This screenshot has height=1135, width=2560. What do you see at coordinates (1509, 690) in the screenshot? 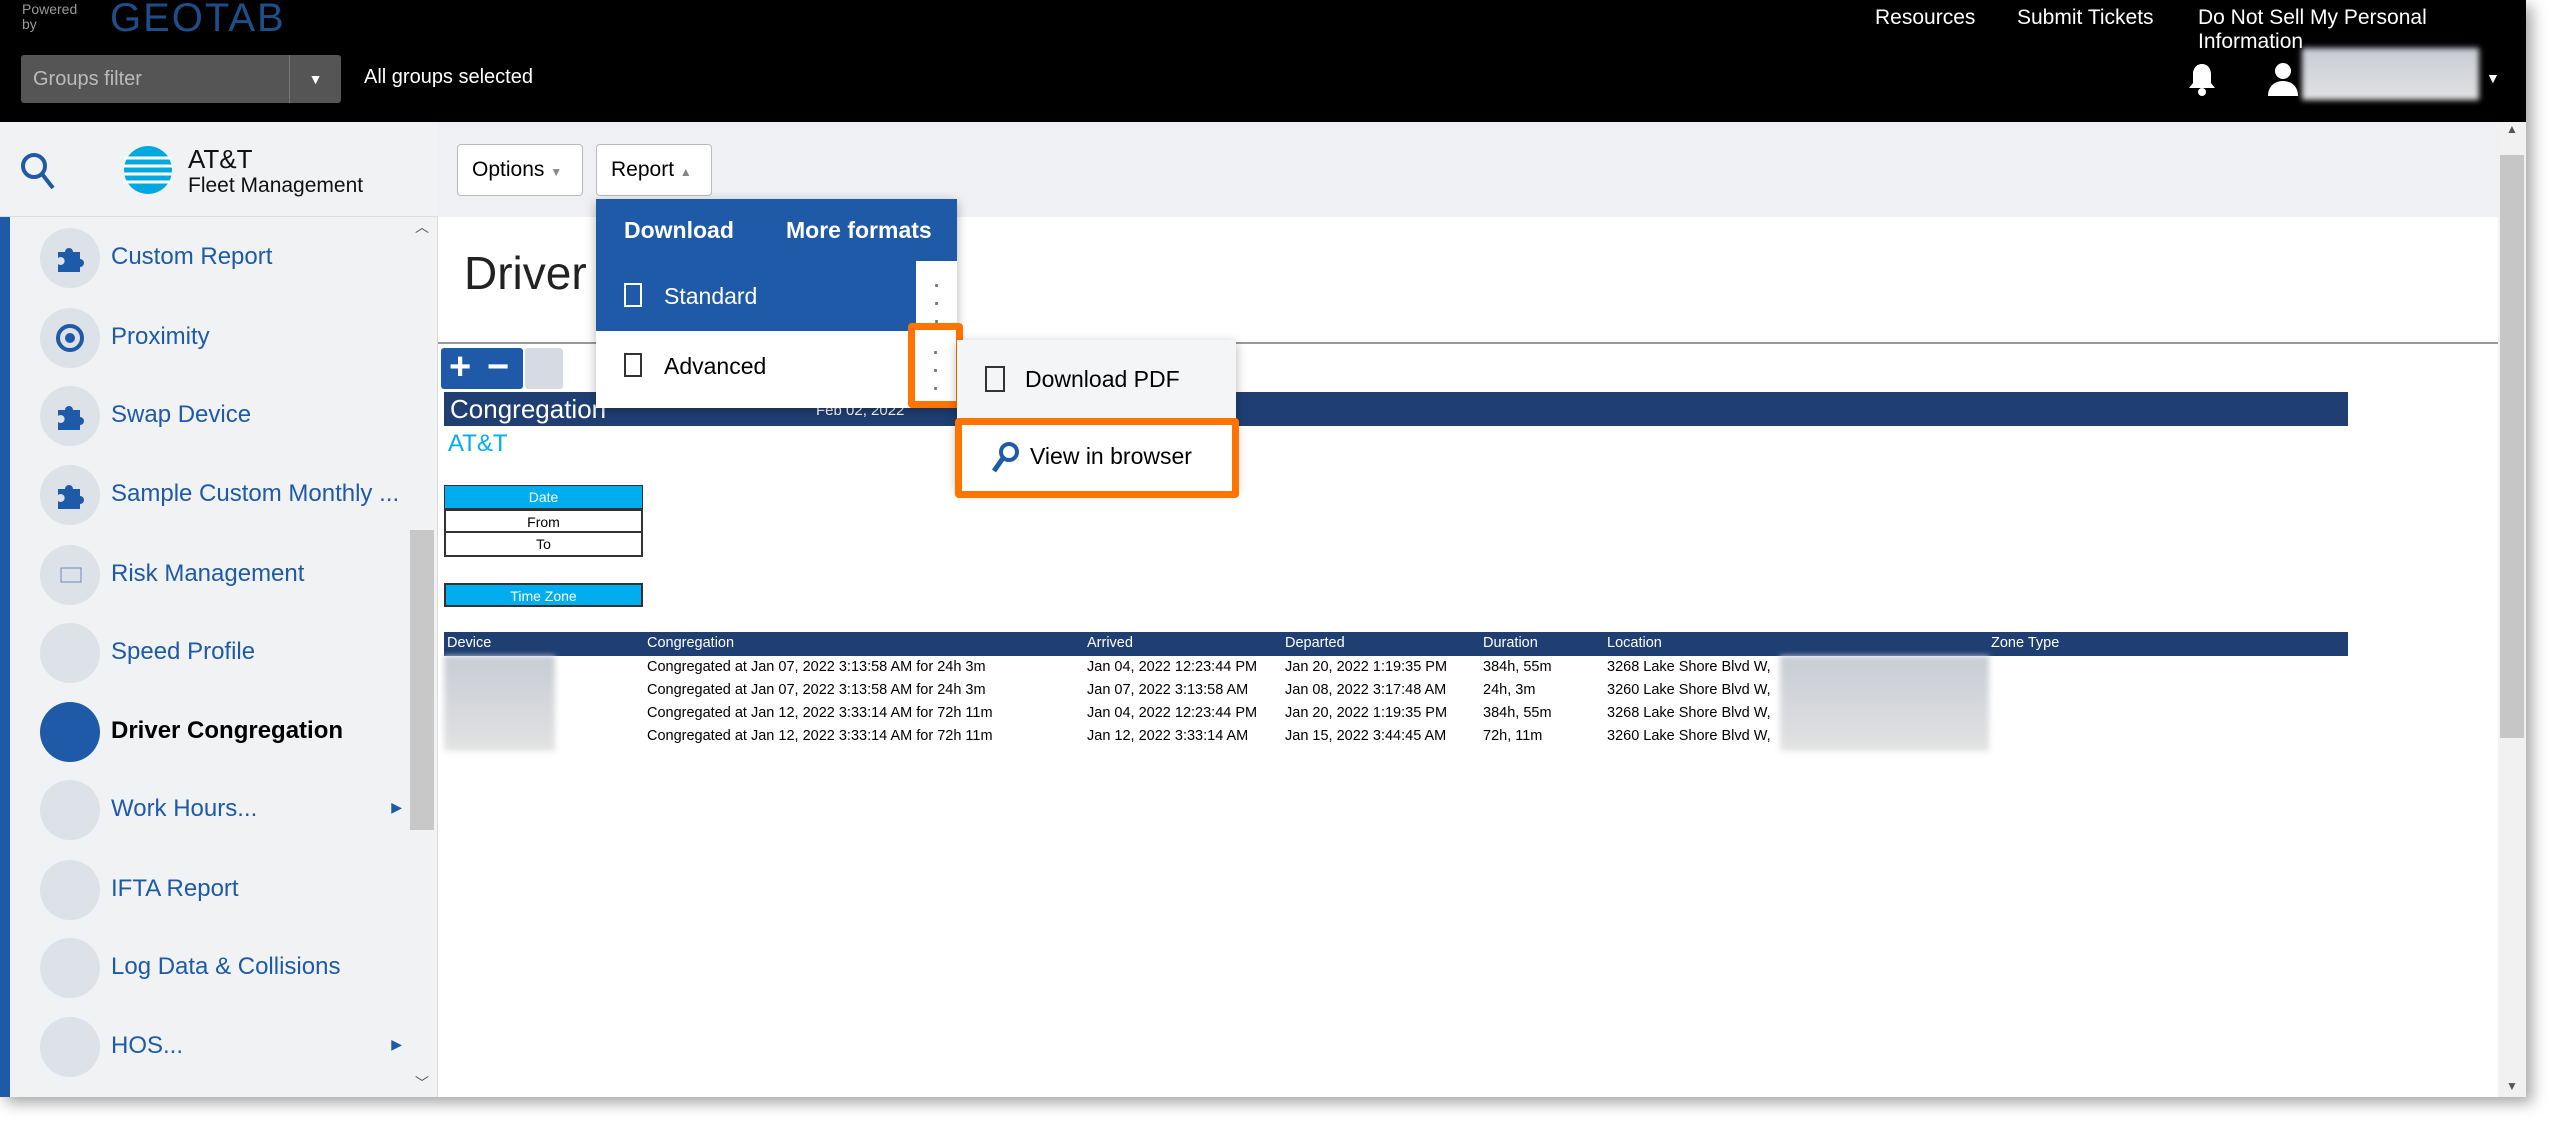
I see `table-cell: 24h, 3m` at bounding box center [1509, 690].